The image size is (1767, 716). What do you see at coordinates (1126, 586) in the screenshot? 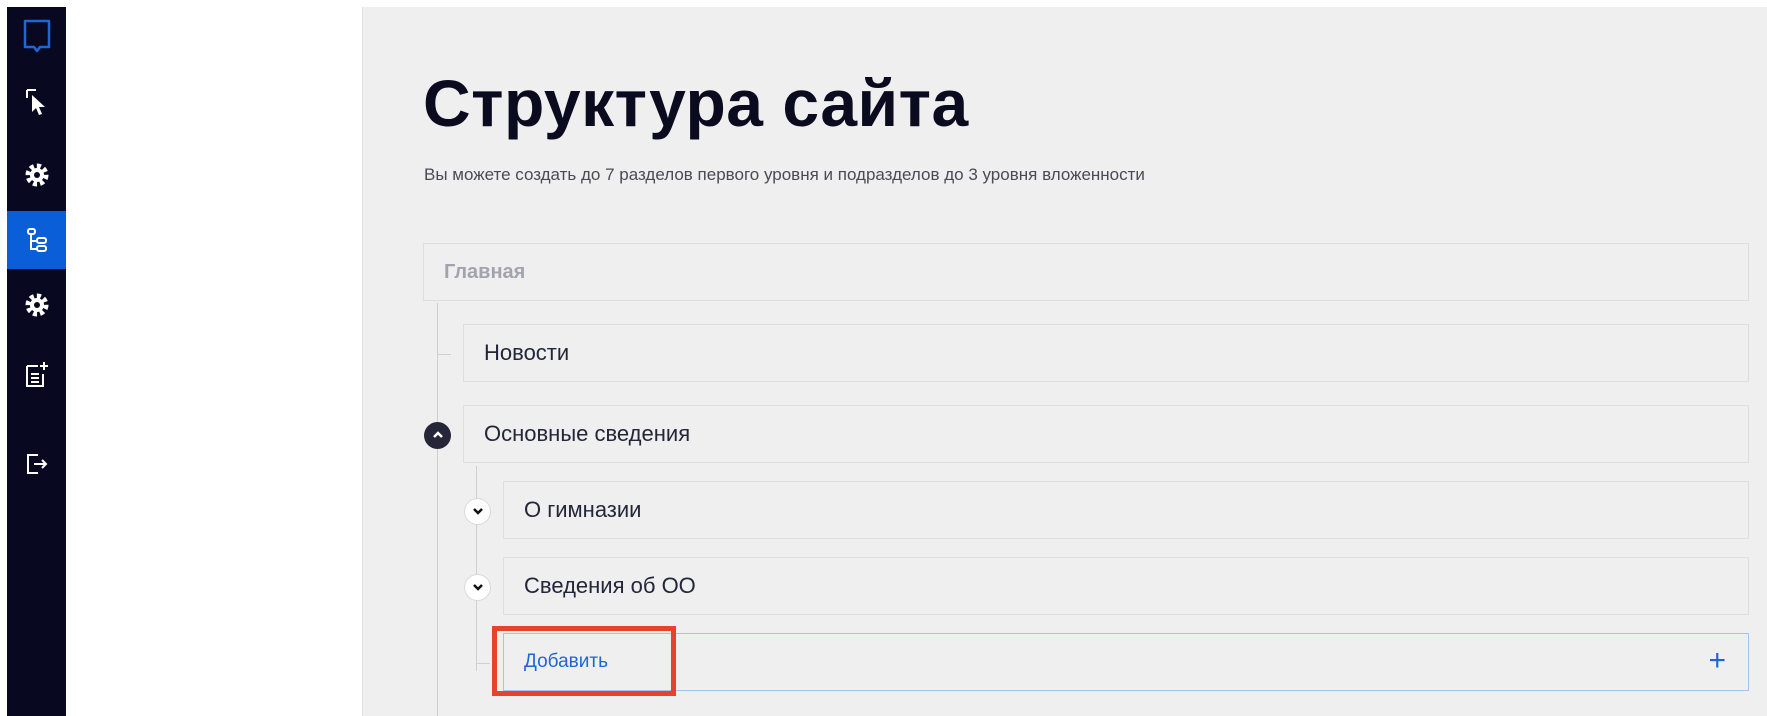
I see `tree-item-oo-info: Сведения об ОО` at bounding box center [1126, 586].